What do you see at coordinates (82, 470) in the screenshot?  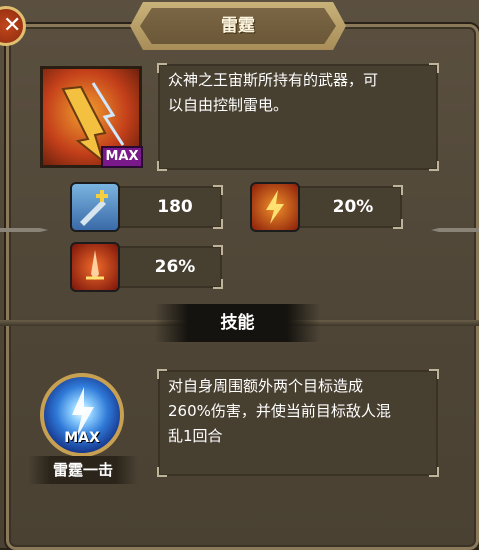 I see `skill-name: 雷霆一击` at bounding box center [82, 470].